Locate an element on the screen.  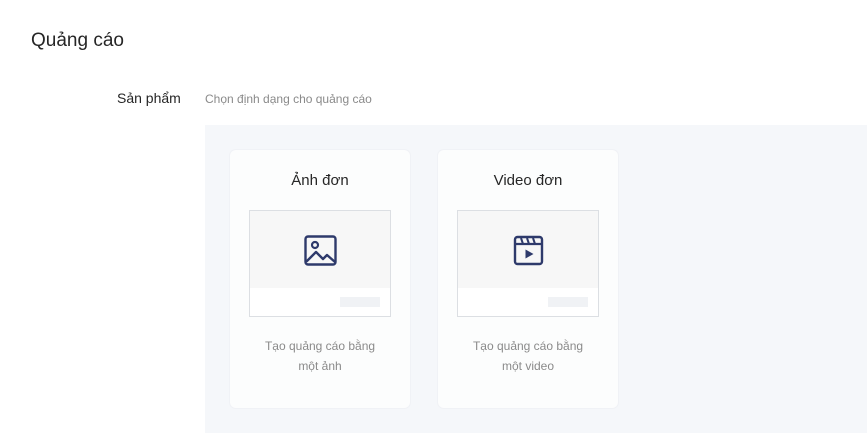
video-clapper-icon is located at coordinates (528, 250).